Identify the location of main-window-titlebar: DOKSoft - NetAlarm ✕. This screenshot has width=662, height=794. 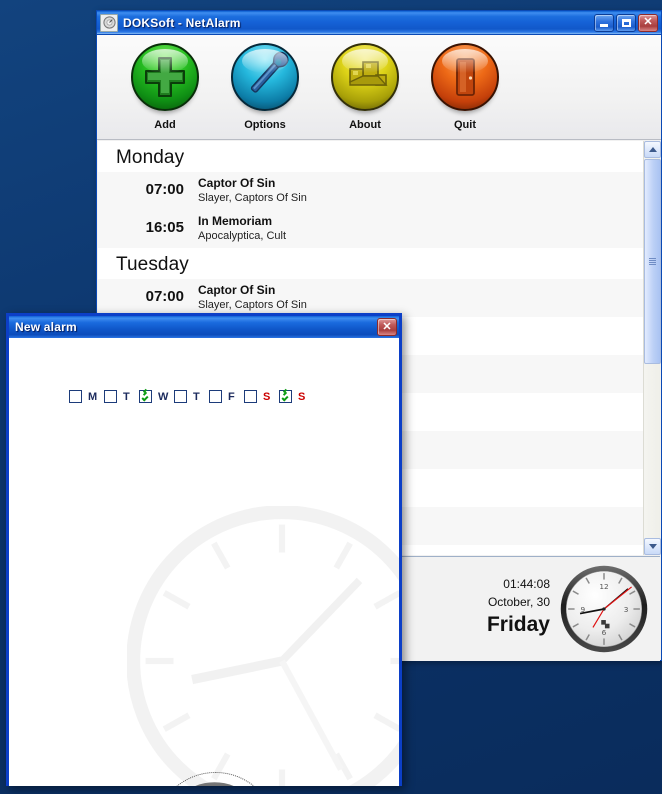
(379, 23).